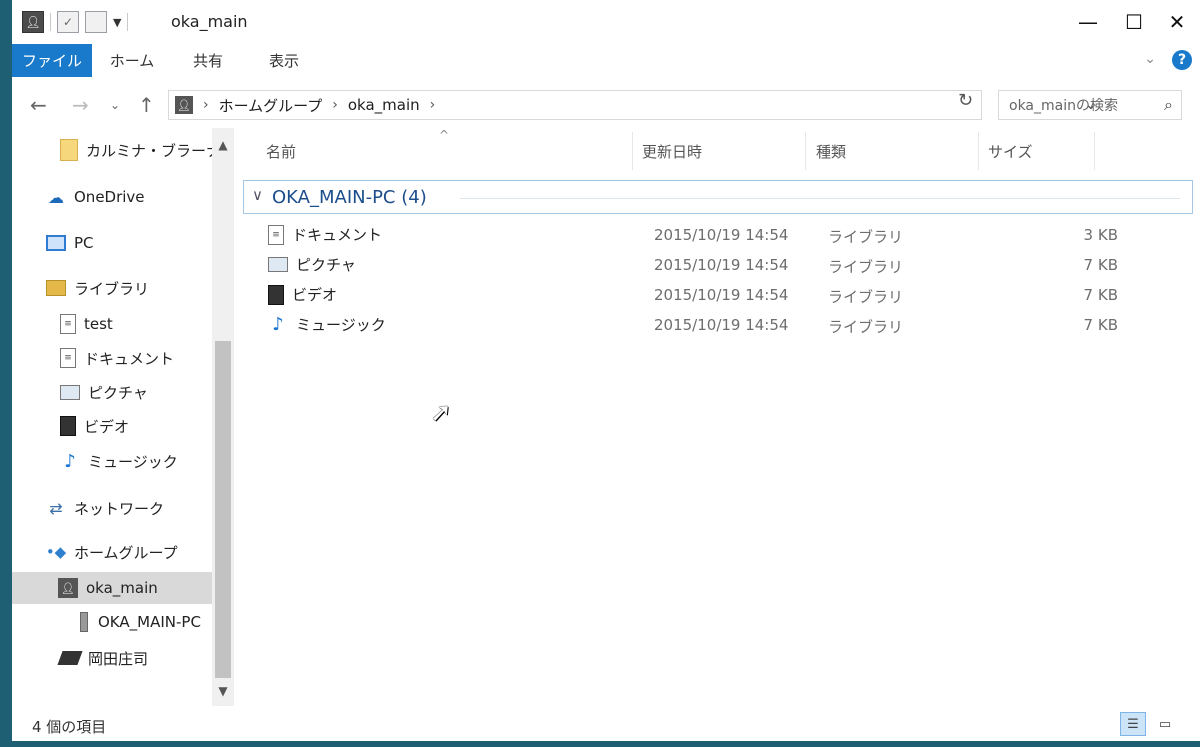 Image resolution: width=1200 pixels, height=747 pixels. I want to click on search-box: ⌕, so click(1090, 105).